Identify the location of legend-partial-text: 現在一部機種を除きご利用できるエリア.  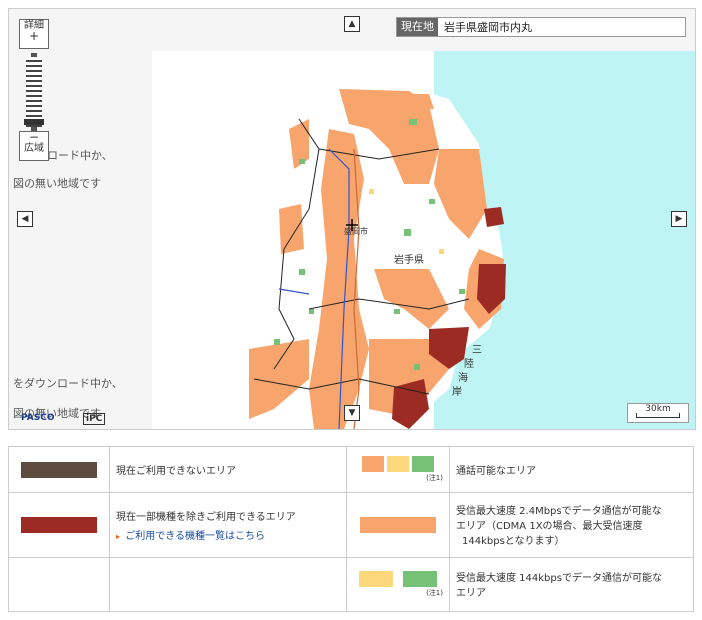
(206, 517).